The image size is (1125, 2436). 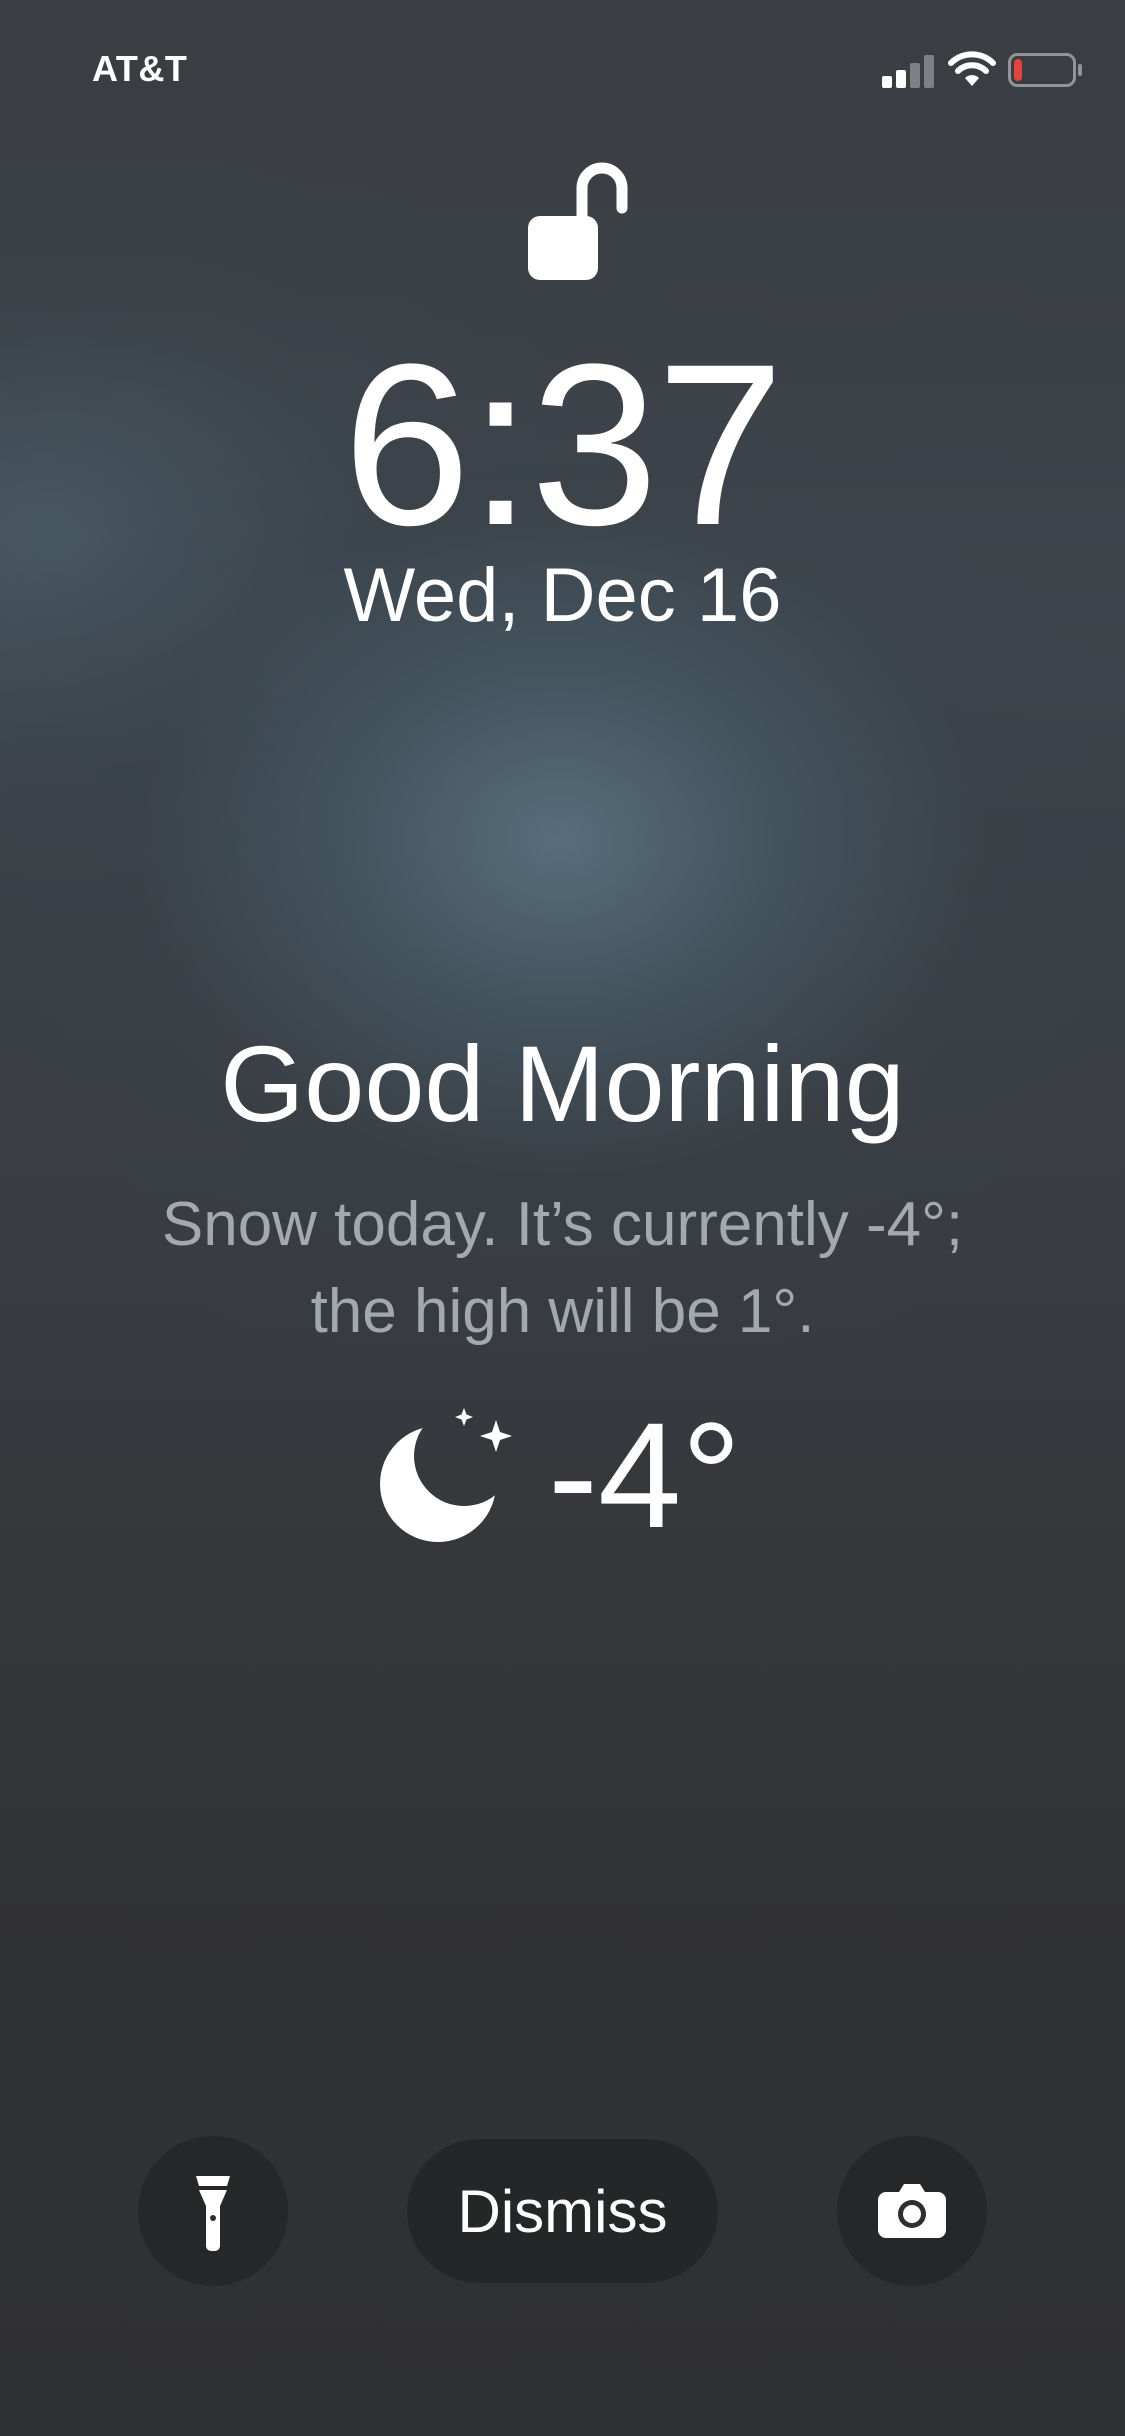 I want to click on flashlight-button, so click(x=213, y=2211).